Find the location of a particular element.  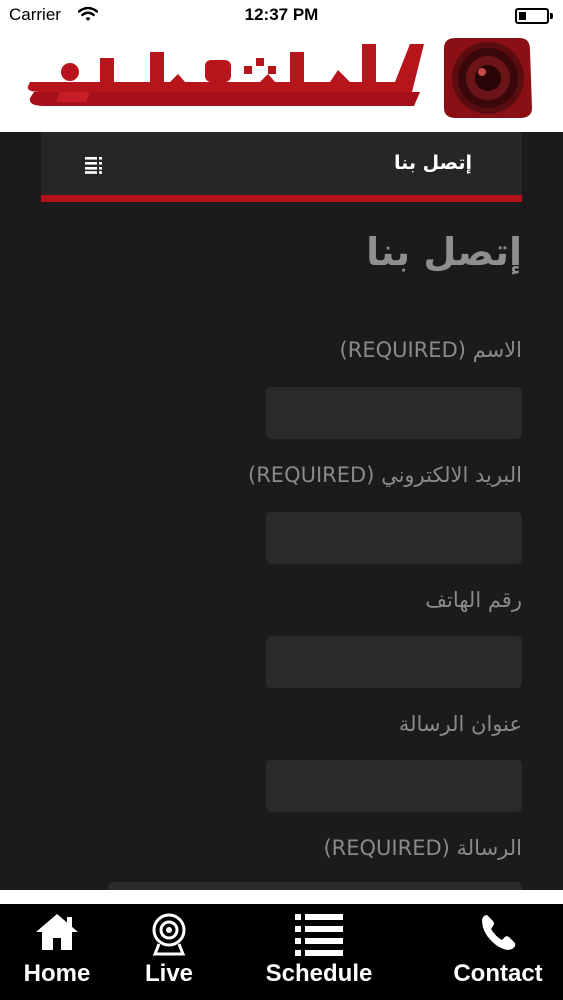

tab-contact-label: Contact is located at coordinates (498, 973).